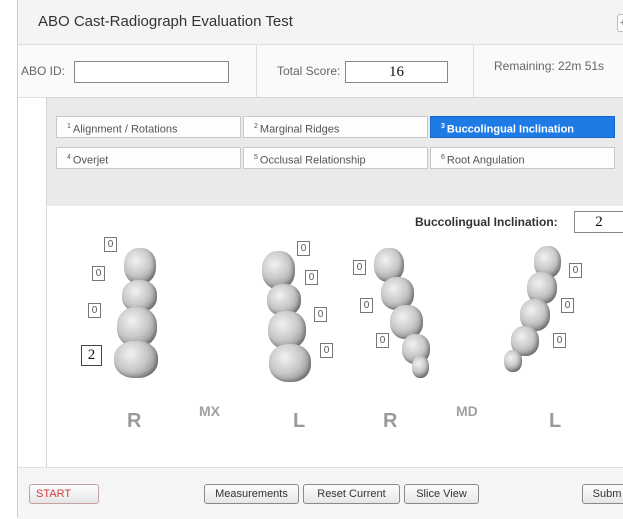  What do you see at coordinates (396, 72) in the screenshot?
I see `total-score-field: 16` at bounding box center [396, 72].